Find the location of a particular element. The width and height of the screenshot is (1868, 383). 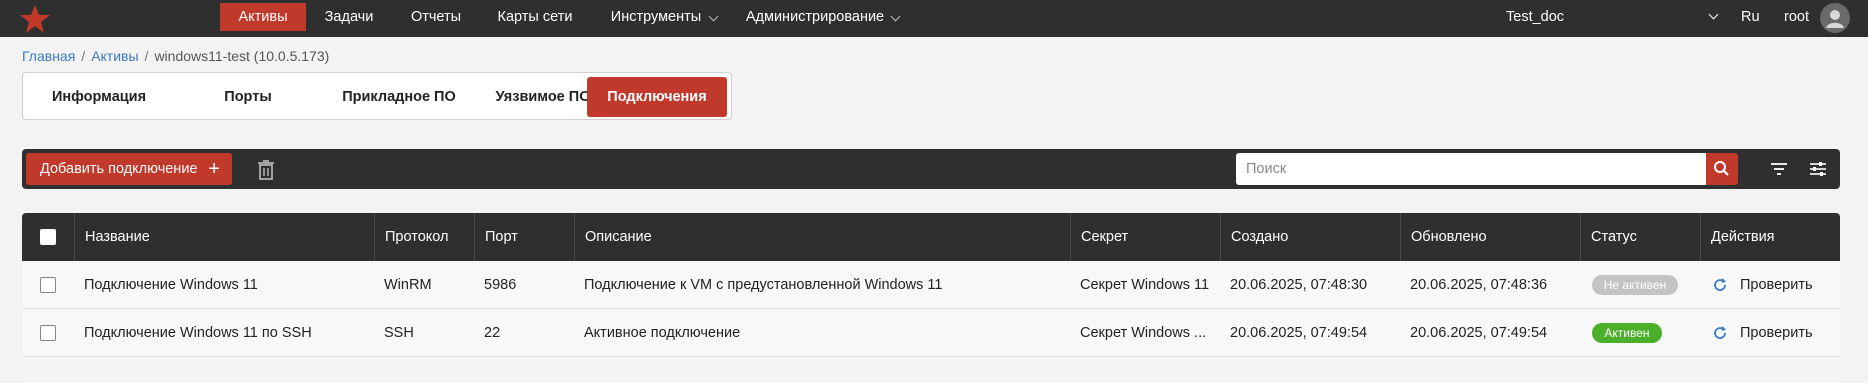

column-header-description: Описание is located at coordinates (822, 237).